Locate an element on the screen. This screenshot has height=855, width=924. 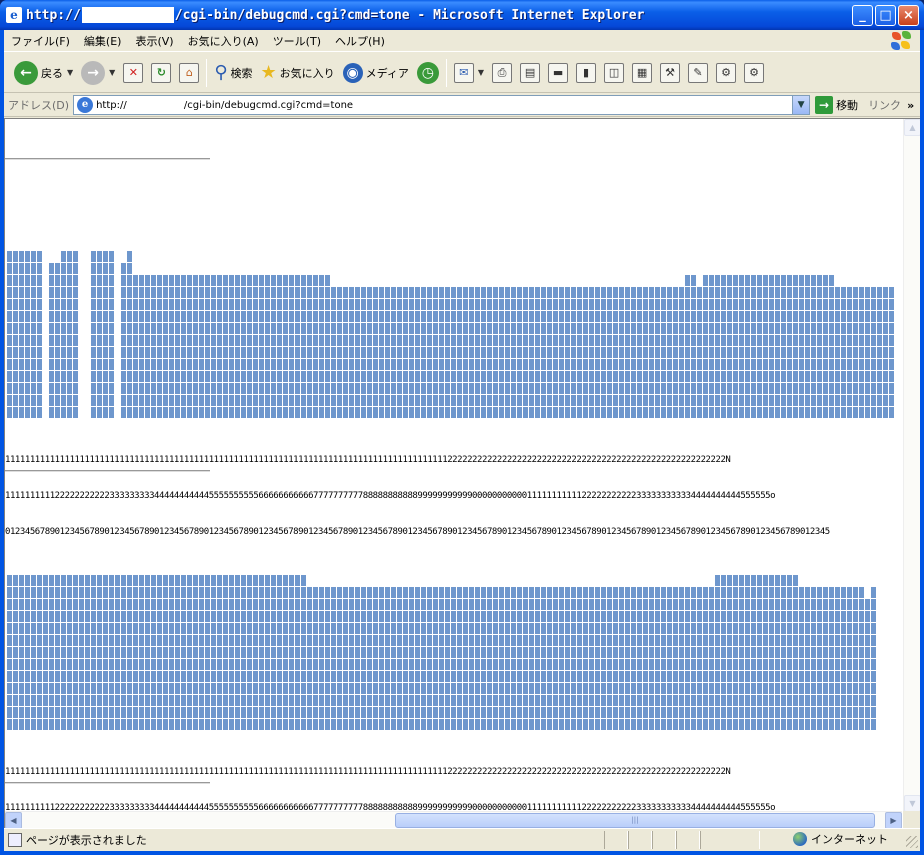
forward-button: → ▼ is located at coordinates (98, 73).